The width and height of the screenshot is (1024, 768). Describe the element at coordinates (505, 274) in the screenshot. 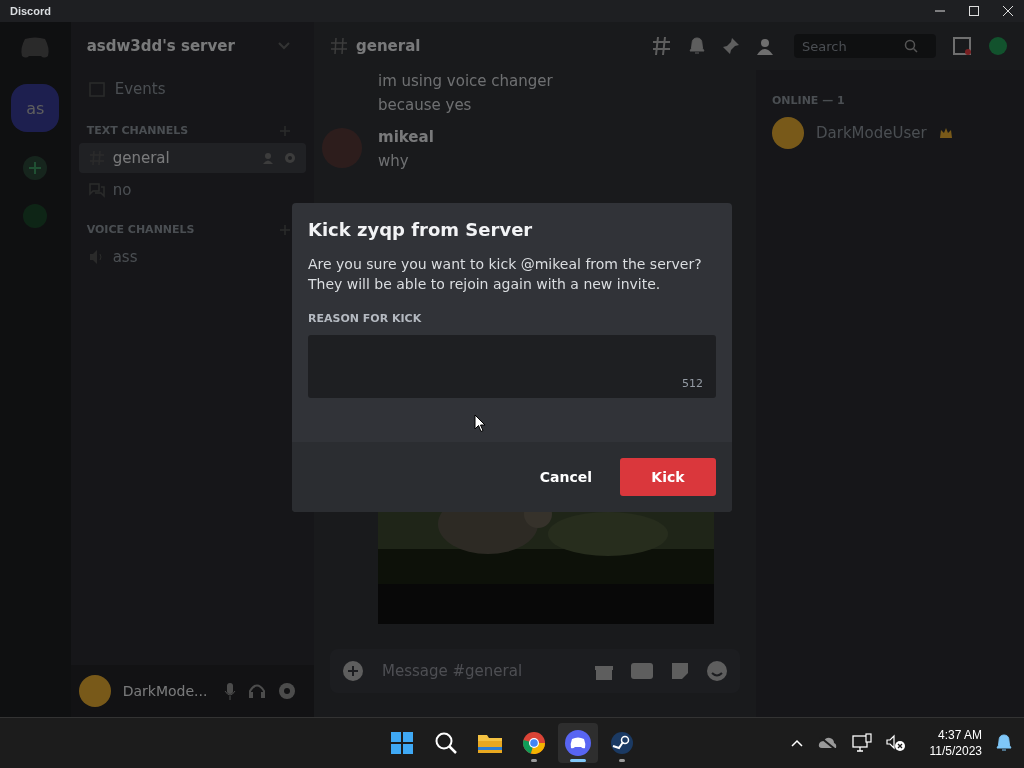

I see `dialog-message: Are you sure you want to kick @mikeal from the server? They will be able to rejoin again with a new invite.` at that location.